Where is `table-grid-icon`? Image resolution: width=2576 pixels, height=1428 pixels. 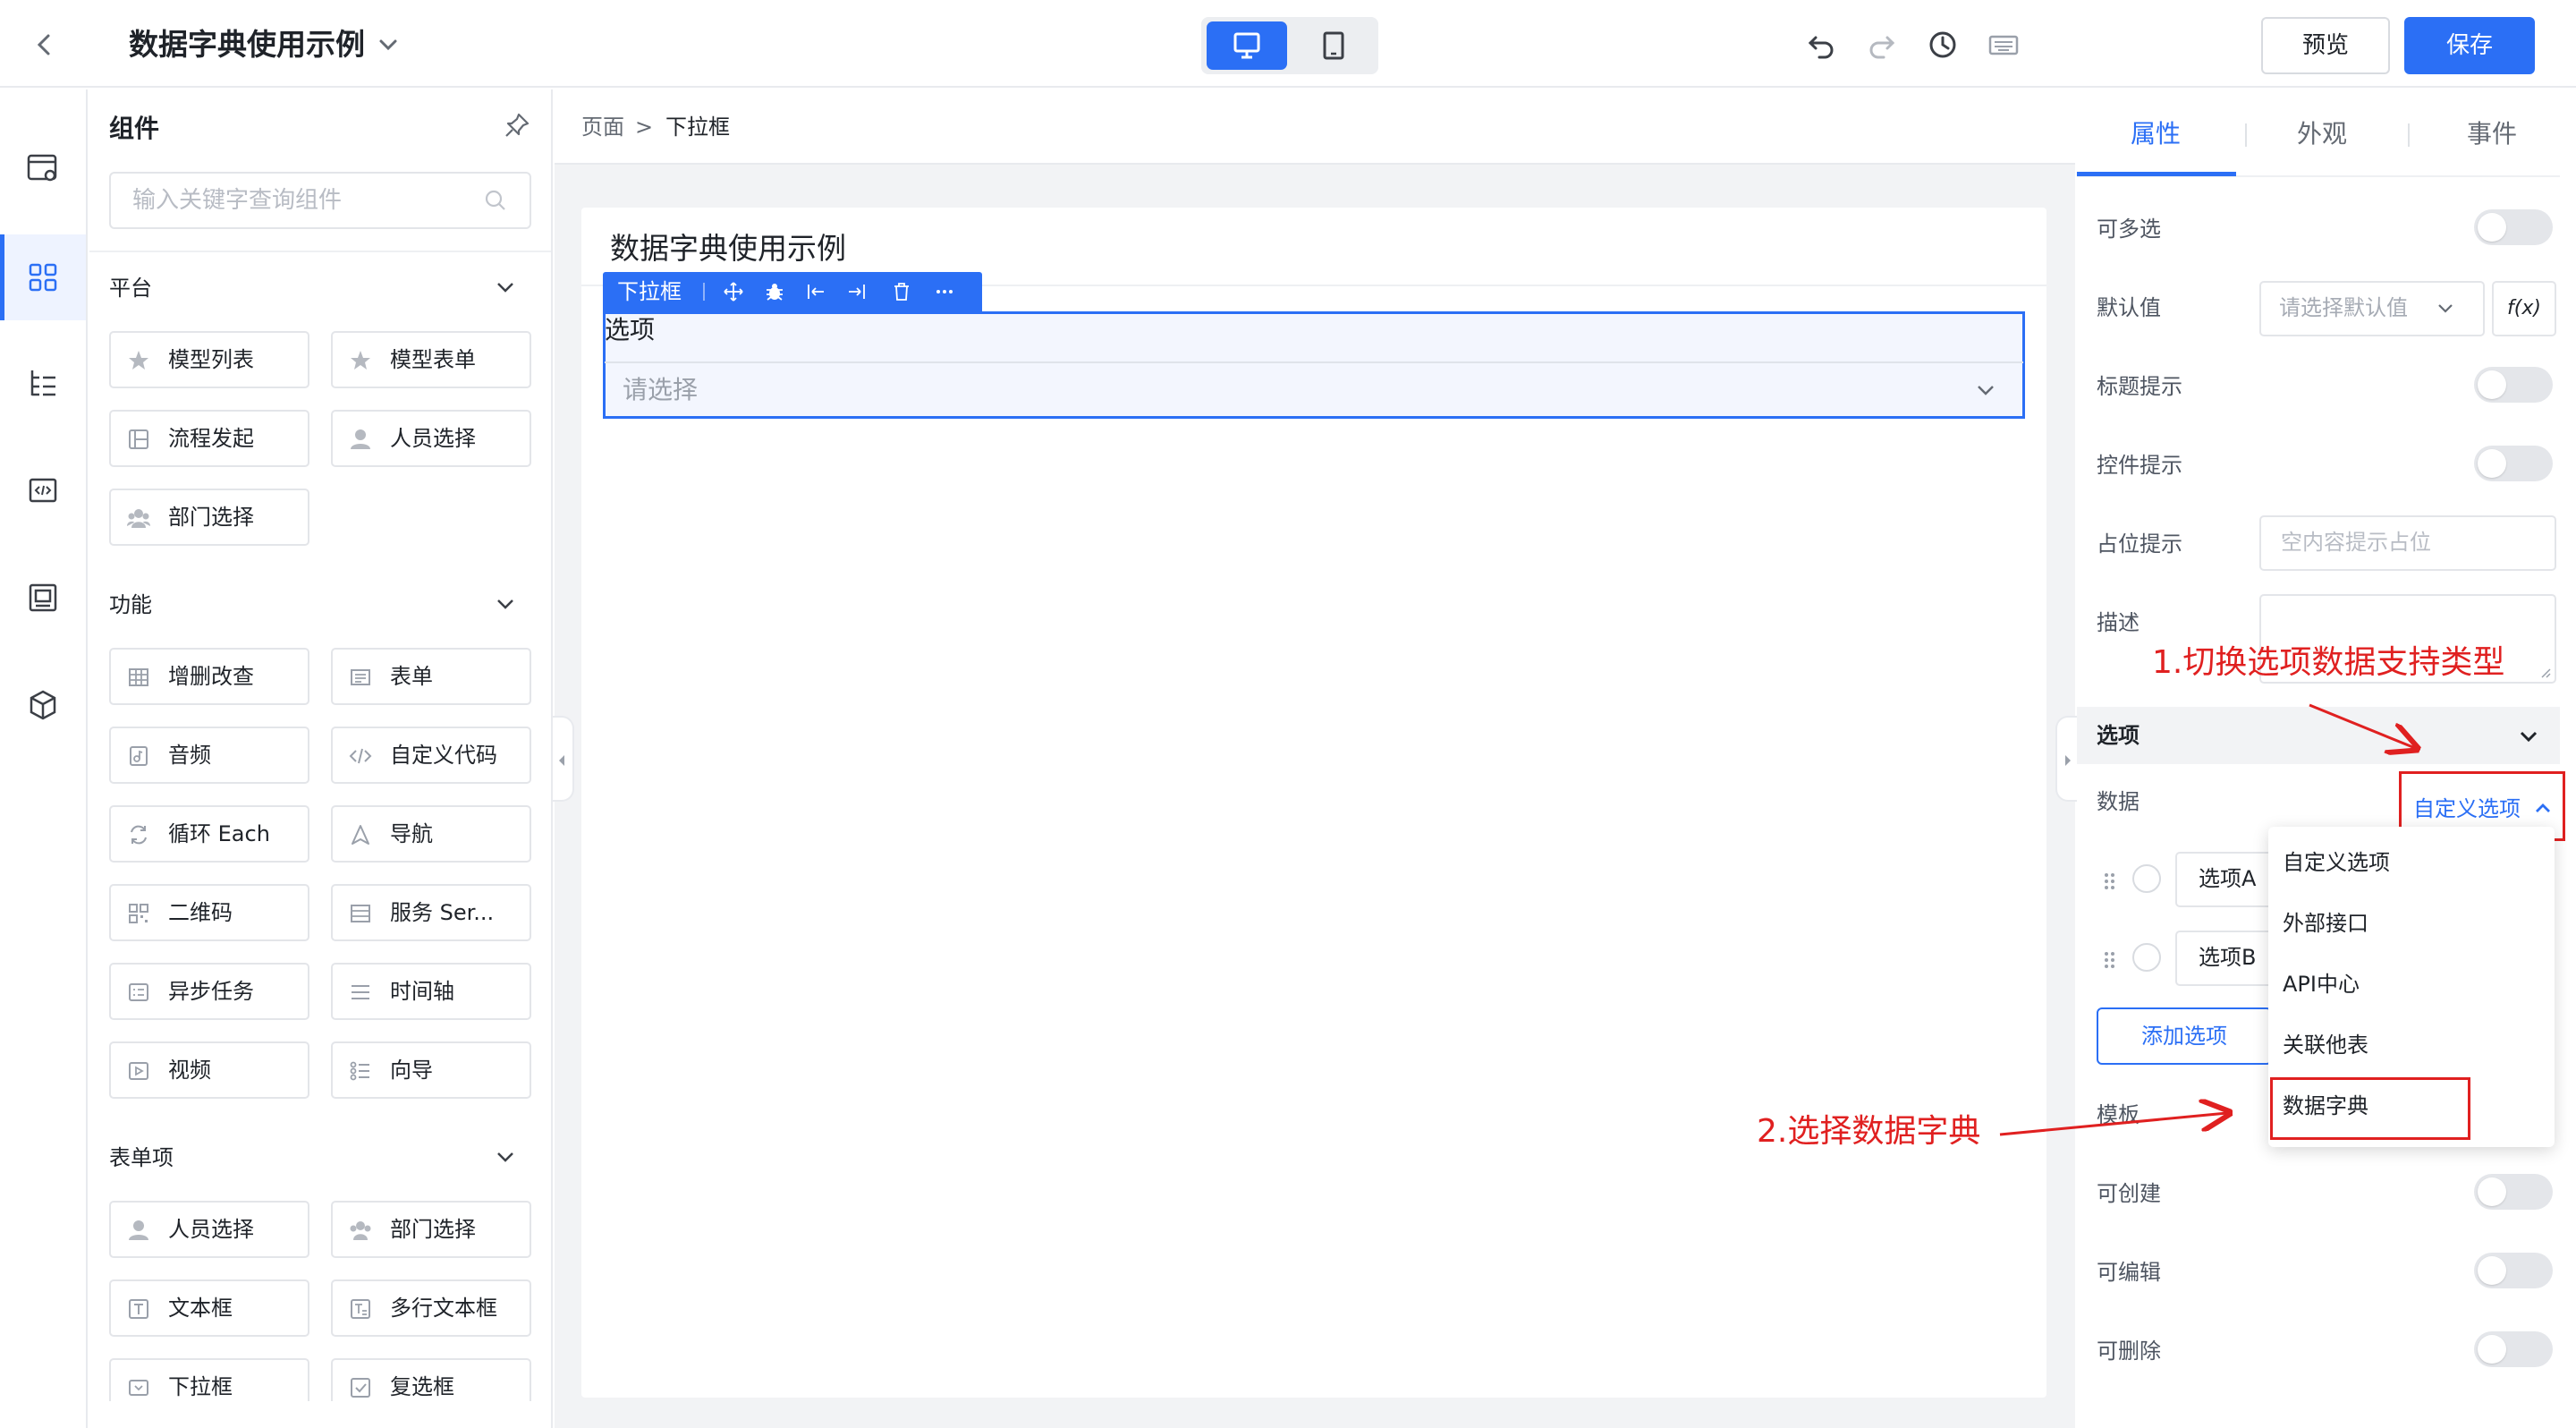 table-grid-icon is located at coordinates (138, 677).